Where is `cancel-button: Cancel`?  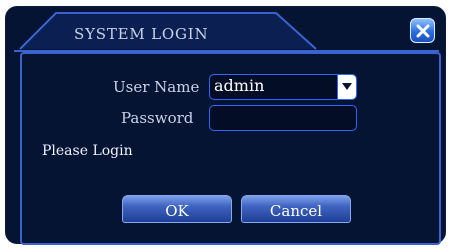
cancel-button: Cancel is located at coordinates (296, 209).